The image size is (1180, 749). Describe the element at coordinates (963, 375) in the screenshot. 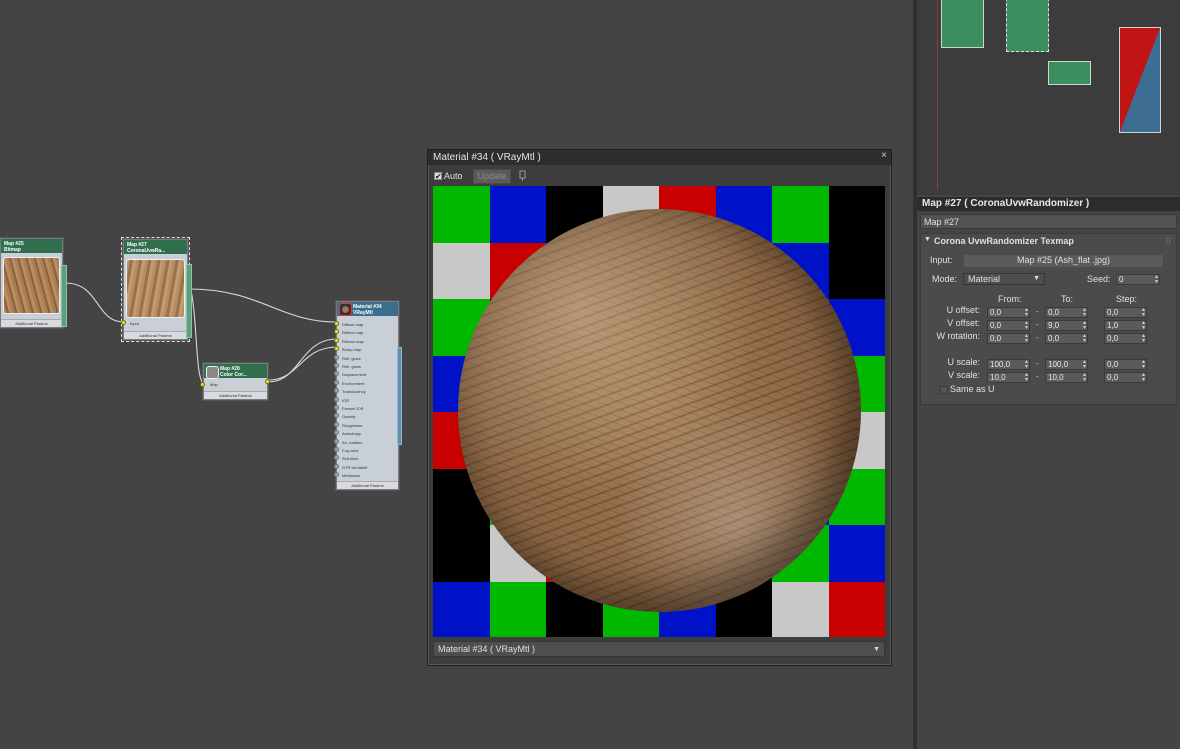

I see `row-label: V scale:` at that location.